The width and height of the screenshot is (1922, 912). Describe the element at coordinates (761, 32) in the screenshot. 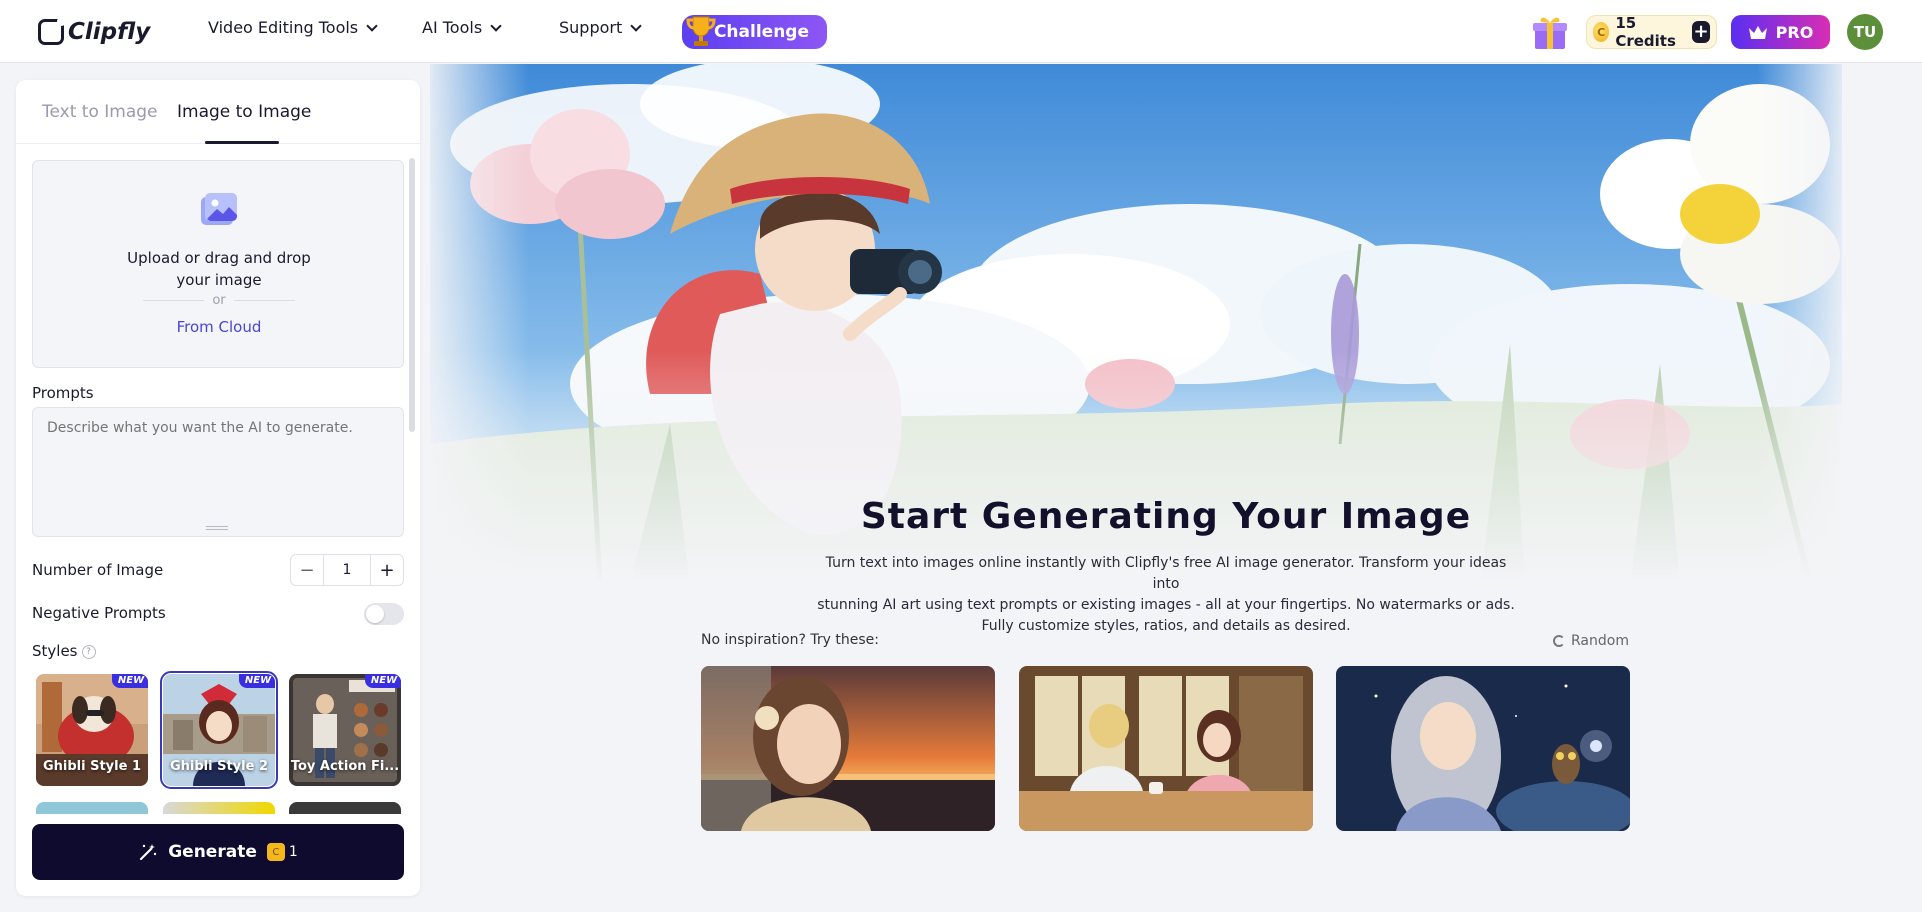

I see `challenge-label: Challenge` at that location.